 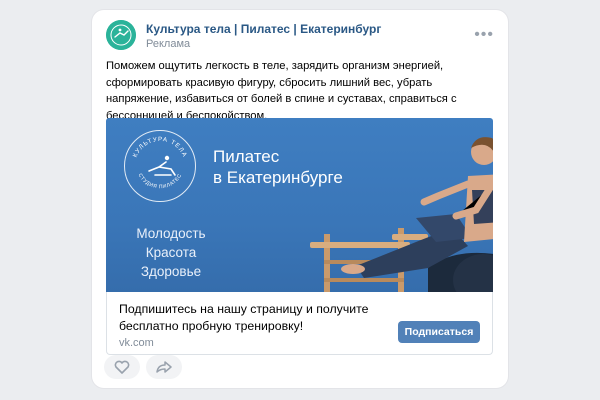 I want to click on more-dots-icon: •••, so click(x=484, y=35).